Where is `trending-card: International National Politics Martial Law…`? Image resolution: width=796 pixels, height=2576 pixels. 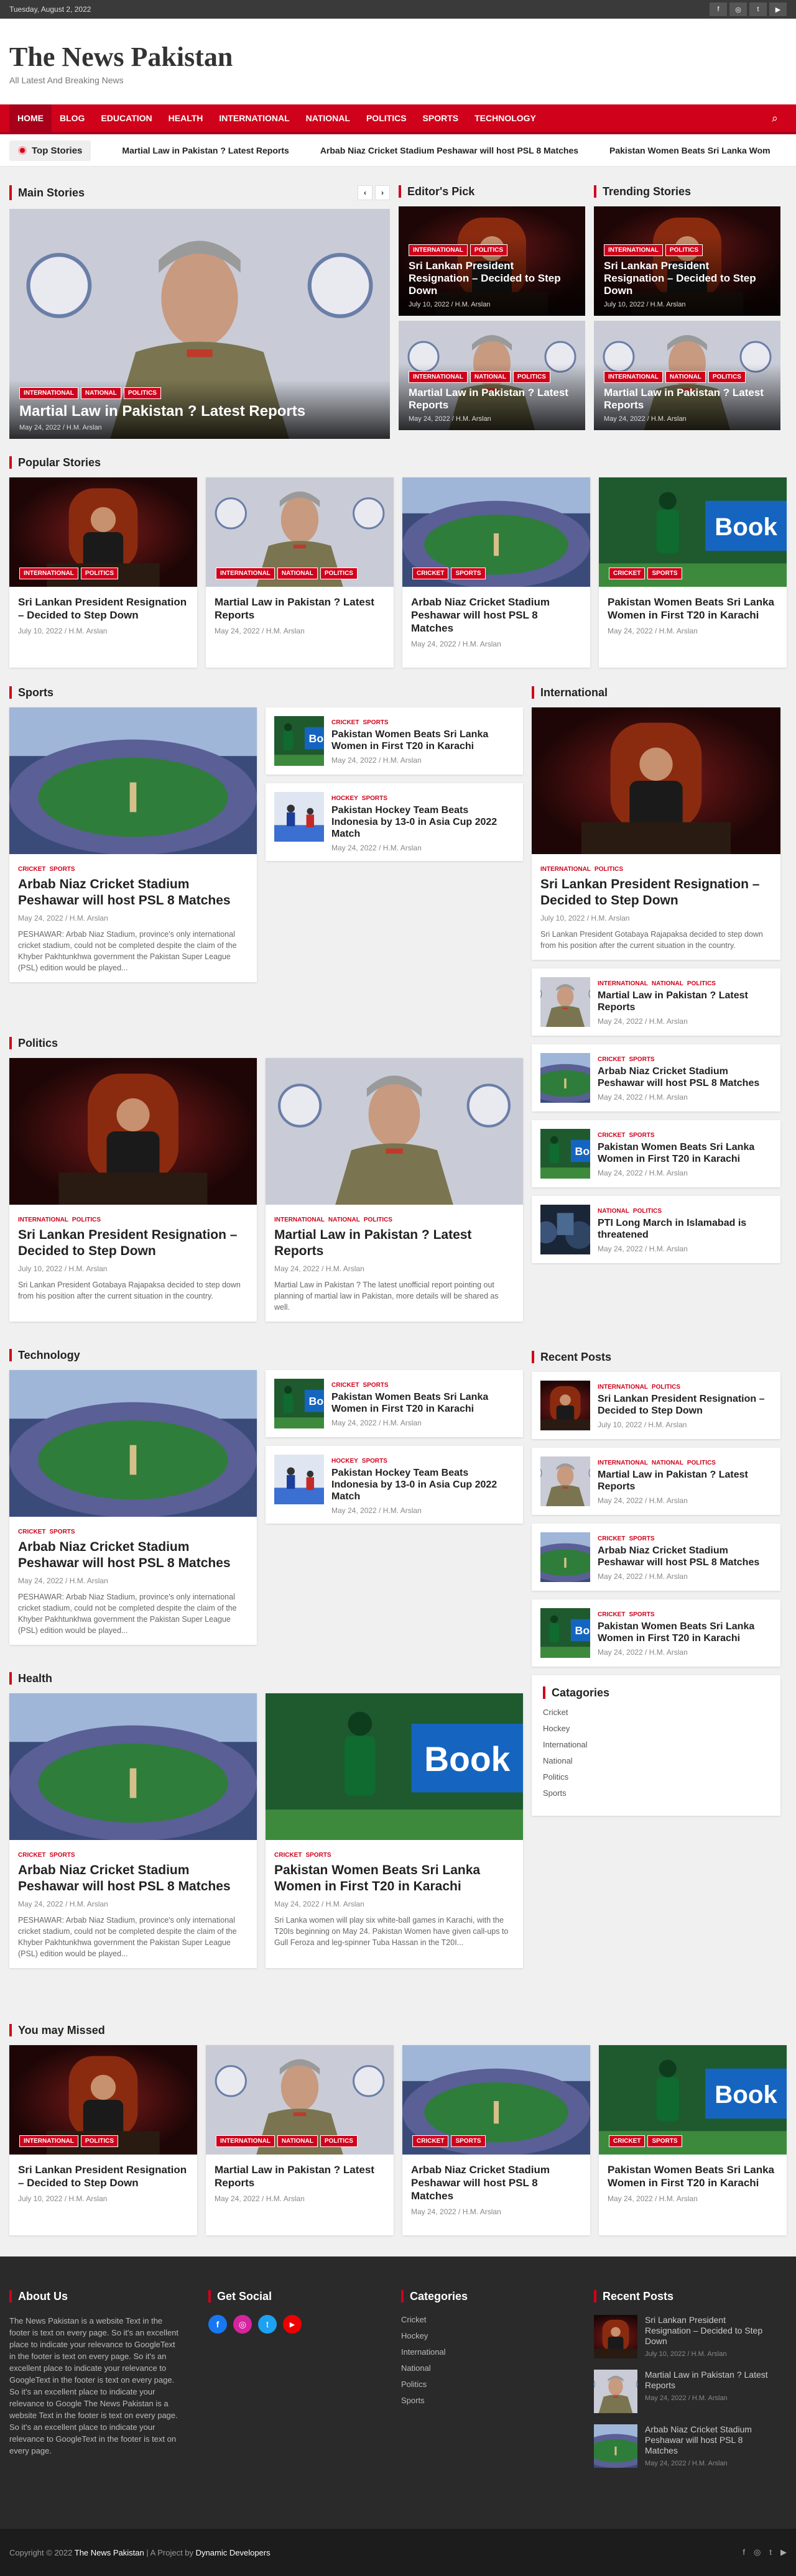 trending-card: International National Politics Martial Law… is located at coordinates (687, 375).